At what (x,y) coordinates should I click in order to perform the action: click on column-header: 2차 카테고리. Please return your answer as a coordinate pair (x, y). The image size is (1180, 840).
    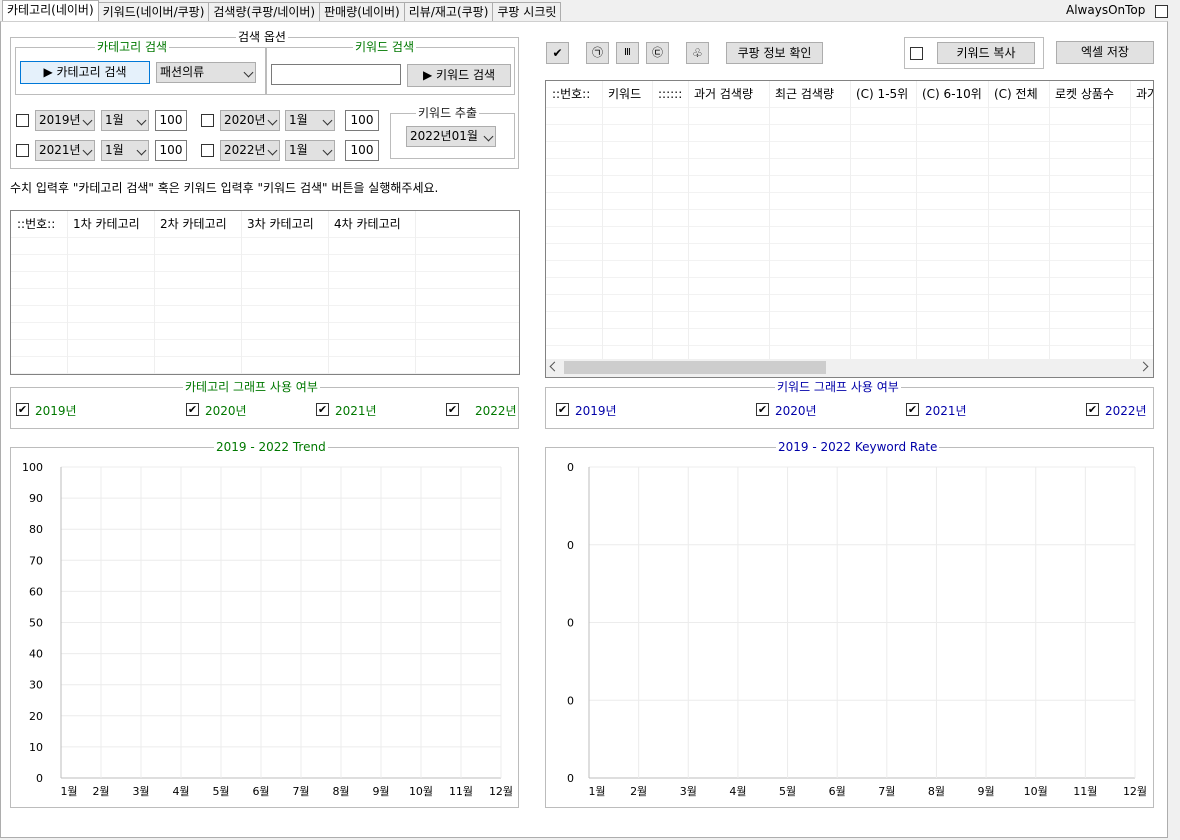
    Looking at the image, I should click on (197, 224).